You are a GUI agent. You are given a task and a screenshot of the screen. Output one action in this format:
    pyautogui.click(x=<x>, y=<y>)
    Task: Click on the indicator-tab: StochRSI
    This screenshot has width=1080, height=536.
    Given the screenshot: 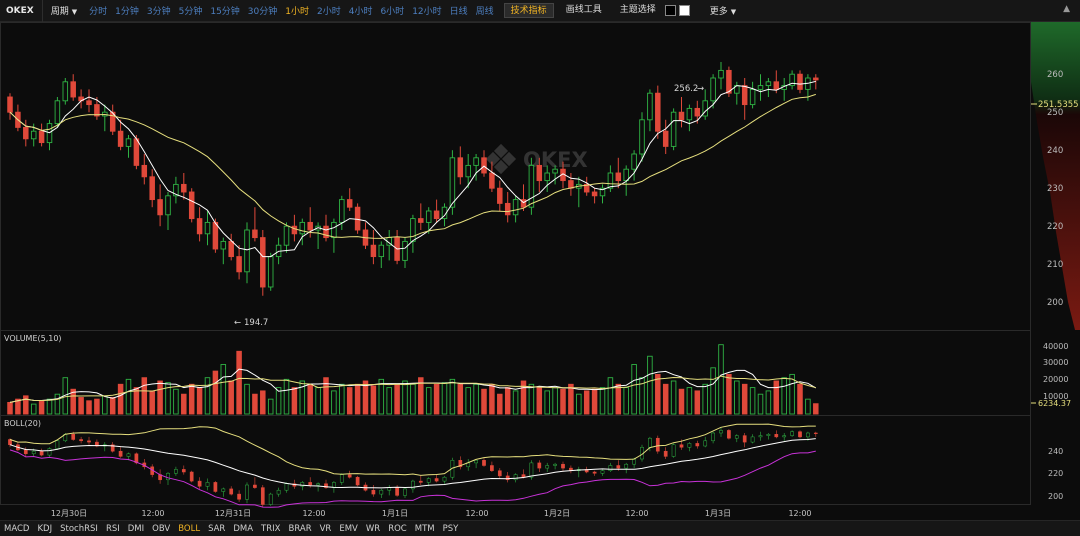 What is the action you would take?
    pyautogui.click(x=79, y=529)
    